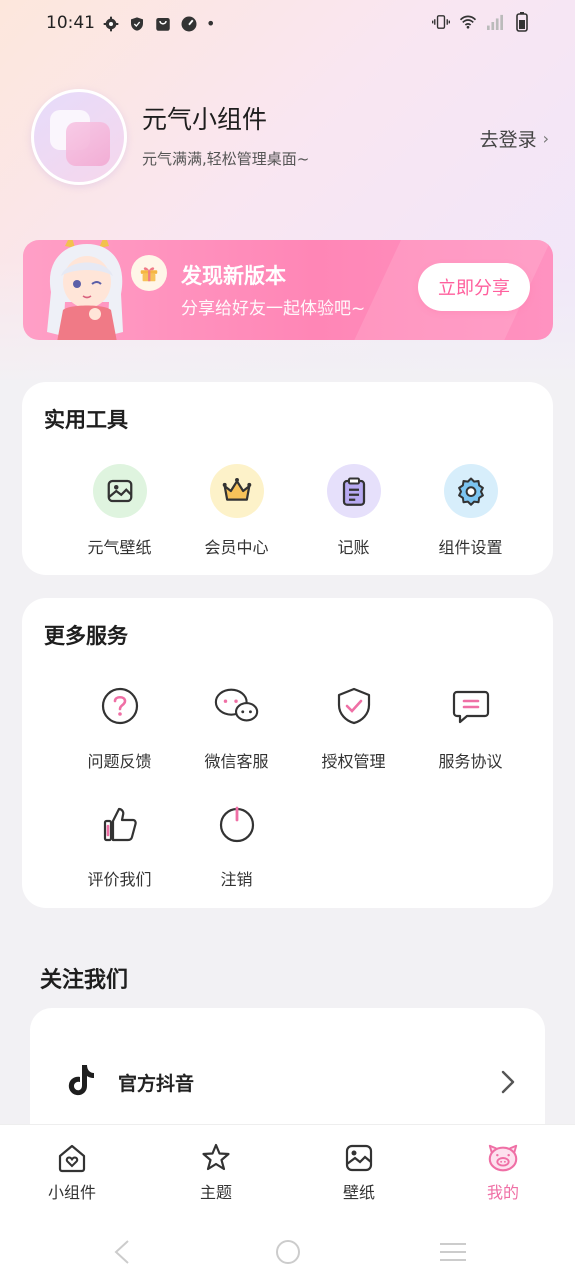  Describe the element at coordinates (237, 824) in the screenshot. I see `power-icon` at that location.